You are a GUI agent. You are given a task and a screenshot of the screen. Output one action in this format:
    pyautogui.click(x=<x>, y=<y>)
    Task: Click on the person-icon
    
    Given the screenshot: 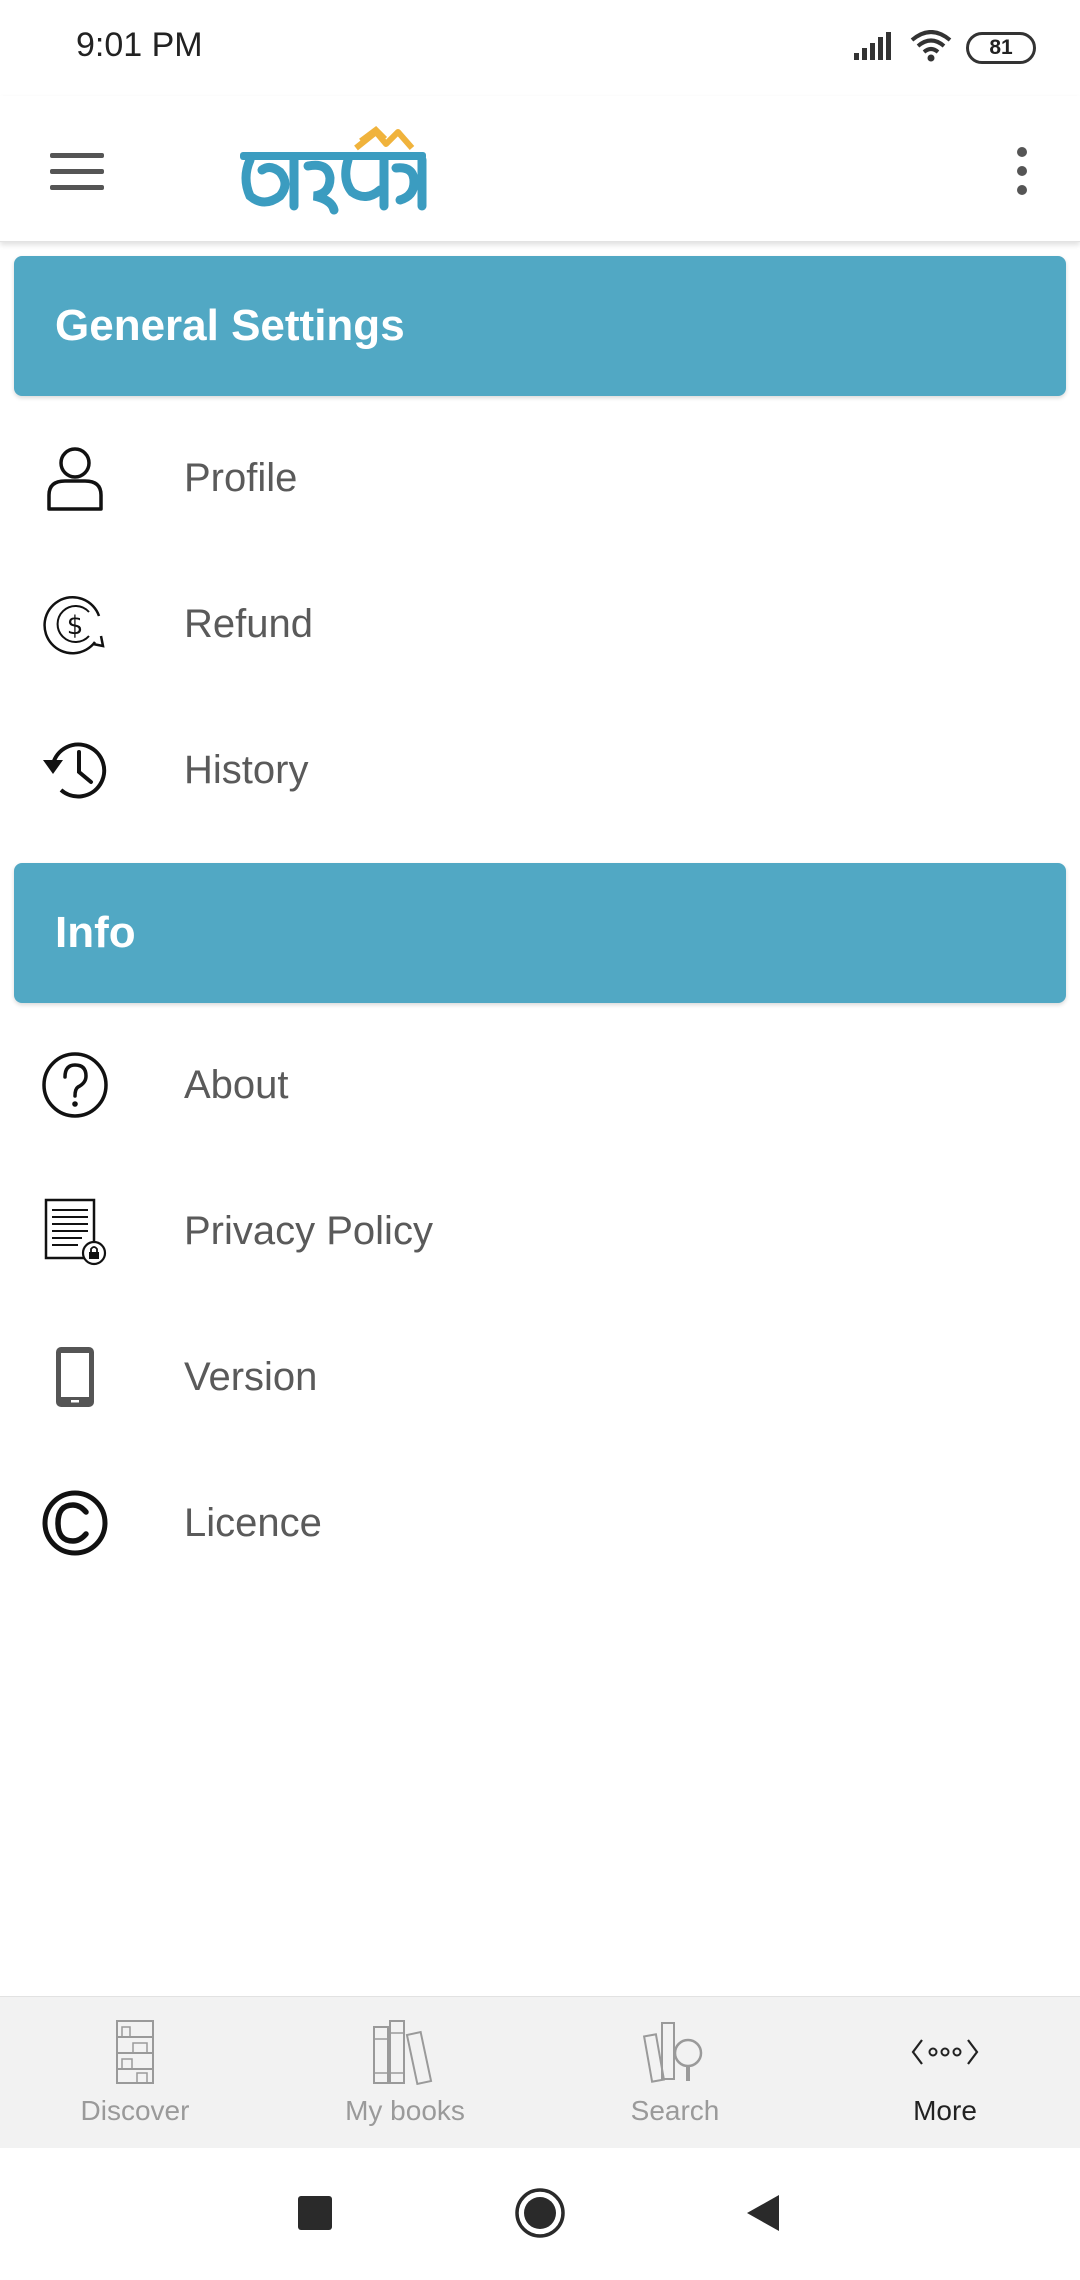 What is the action you would take?
    pyautogui.click(x=75, y=478)
    